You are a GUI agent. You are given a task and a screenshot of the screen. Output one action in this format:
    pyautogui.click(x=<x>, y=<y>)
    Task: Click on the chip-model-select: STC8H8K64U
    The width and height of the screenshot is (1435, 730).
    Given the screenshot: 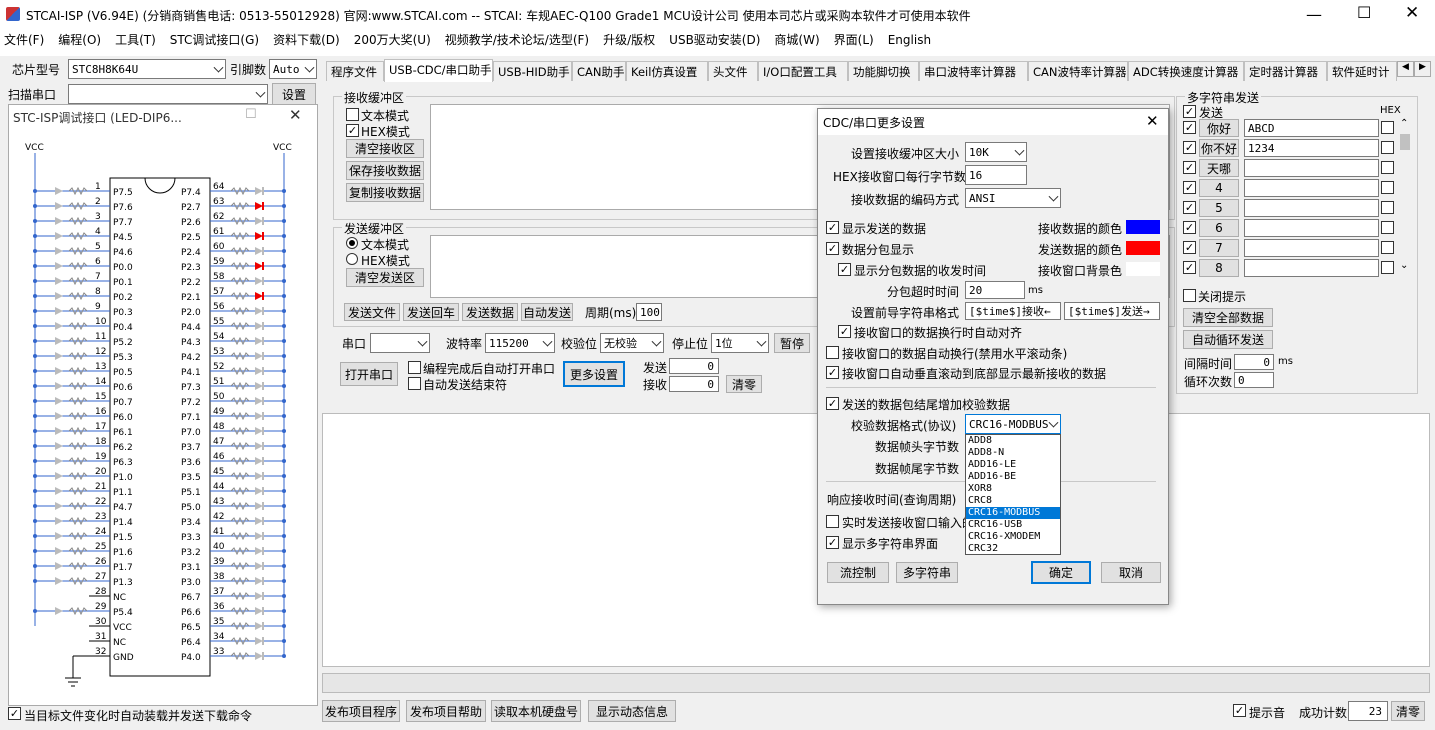 What is the action you would take?
    pyautogui.click(x=147, y=69)
    